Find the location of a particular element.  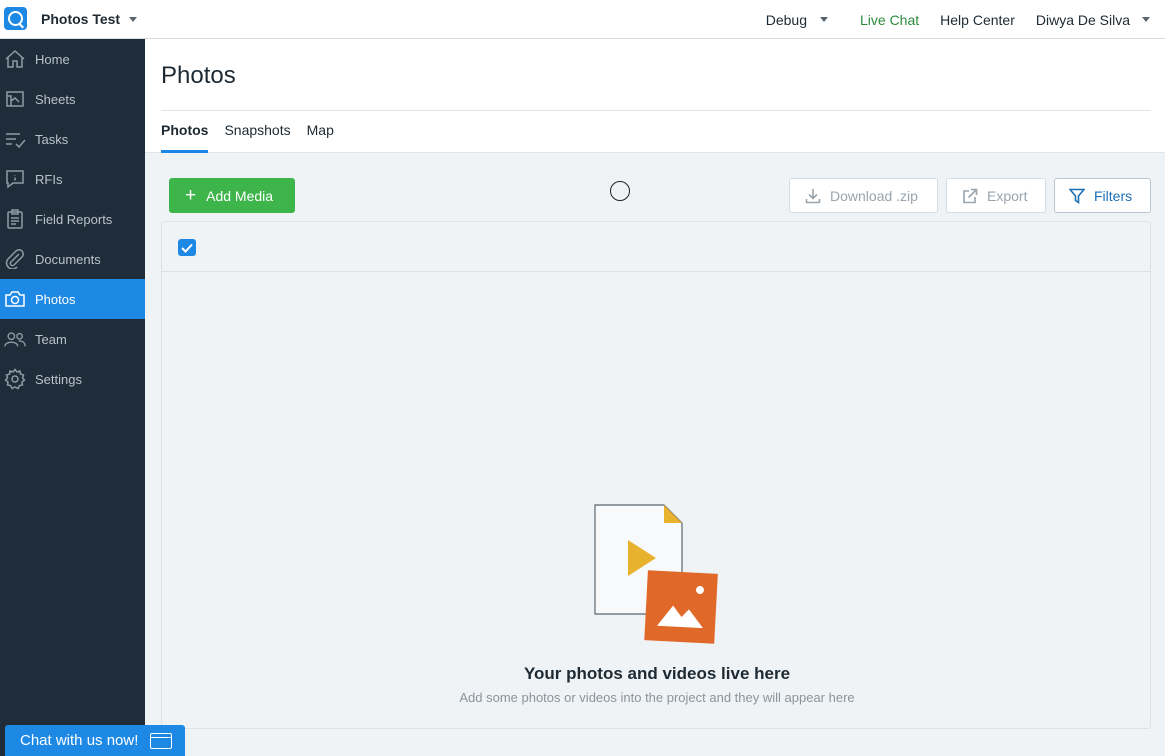

export-button: Export is located at coordinates (996, 195).